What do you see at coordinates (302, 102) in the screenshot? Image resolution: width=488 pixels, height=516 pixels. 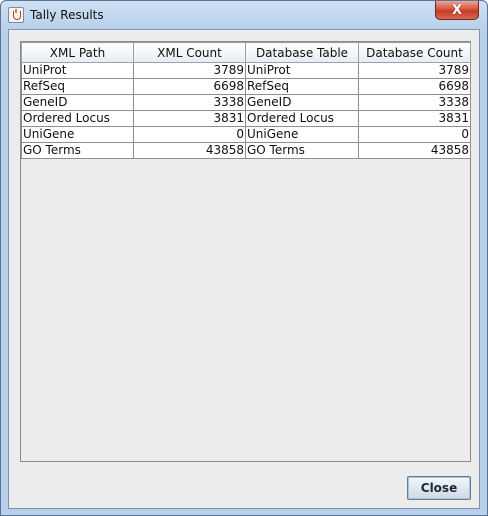 I see `database-table-cell: GeneID` at bounding box center [302, 102].